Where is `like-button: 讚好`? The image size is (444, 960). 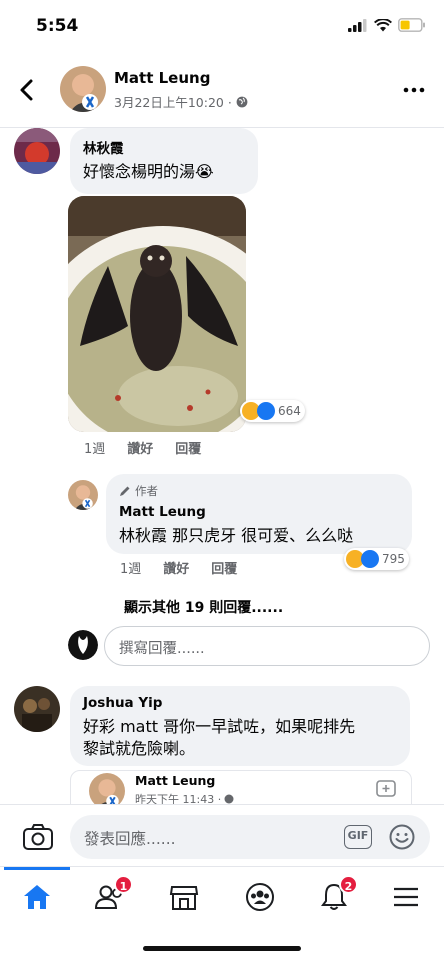 like-button: 讚好 is located at coordinates (140, 447).